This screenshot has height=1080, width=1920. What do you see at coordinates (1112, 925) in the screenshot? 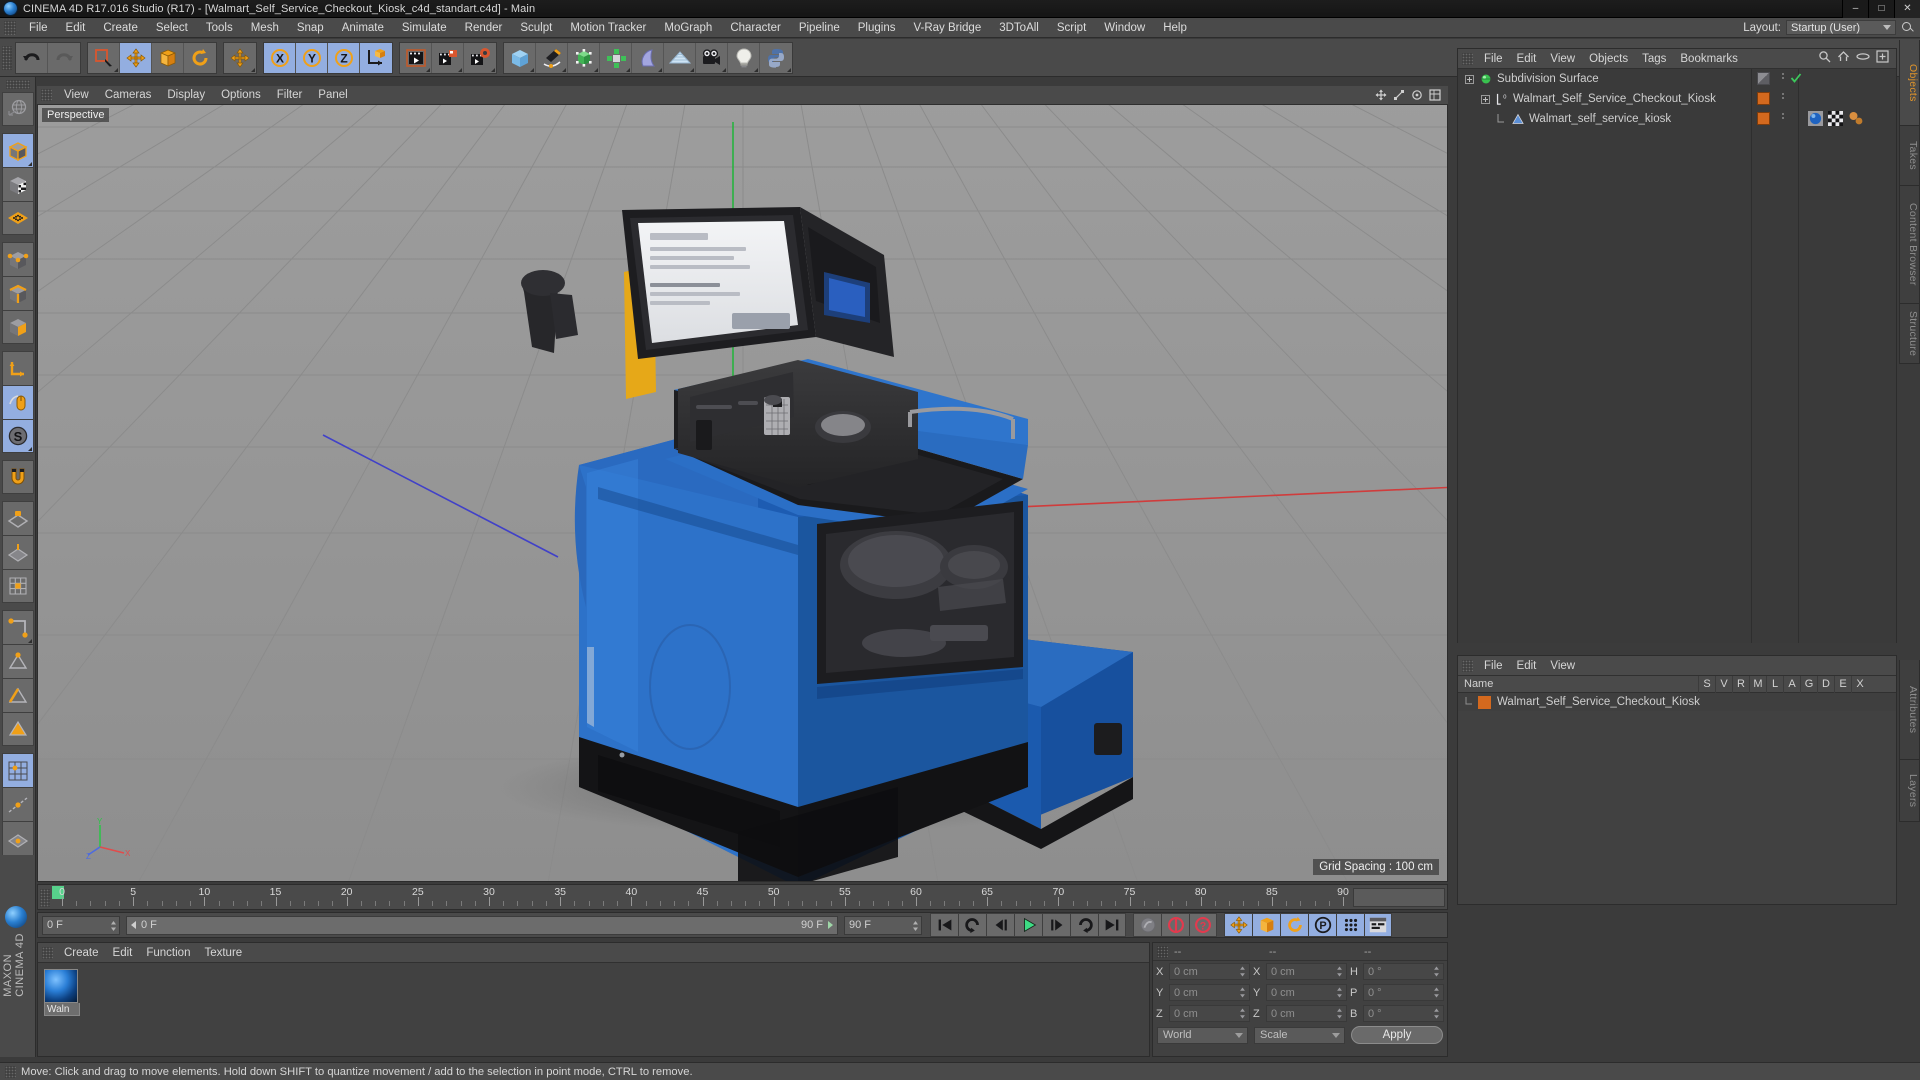
I see `go-to-end-button` at bounding box center [1112, 925].